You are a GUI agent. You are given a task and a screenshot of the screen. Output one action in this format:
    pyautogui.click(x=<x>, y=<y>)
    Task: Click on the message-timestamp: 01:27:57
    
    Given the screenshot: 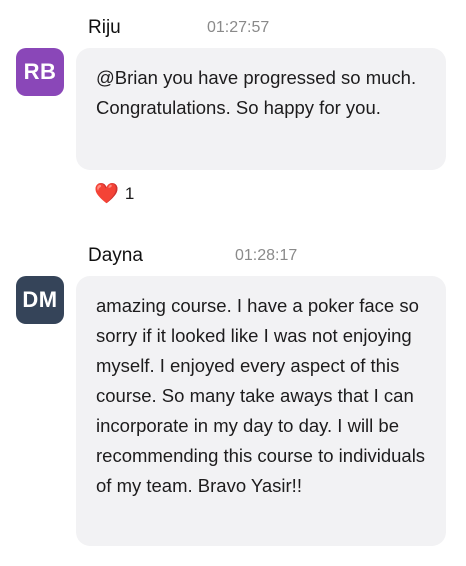 What is the action you would take?
    pyautogui.click(x=238, y=28)
    